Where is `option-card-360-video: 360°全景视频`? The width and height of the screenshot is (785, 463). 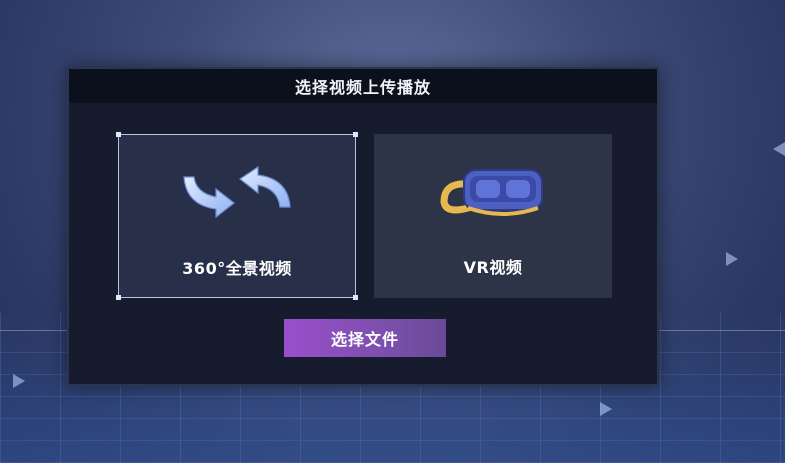 option-card-360-video: 360°全景视频 is located at coordinates (237, 216).